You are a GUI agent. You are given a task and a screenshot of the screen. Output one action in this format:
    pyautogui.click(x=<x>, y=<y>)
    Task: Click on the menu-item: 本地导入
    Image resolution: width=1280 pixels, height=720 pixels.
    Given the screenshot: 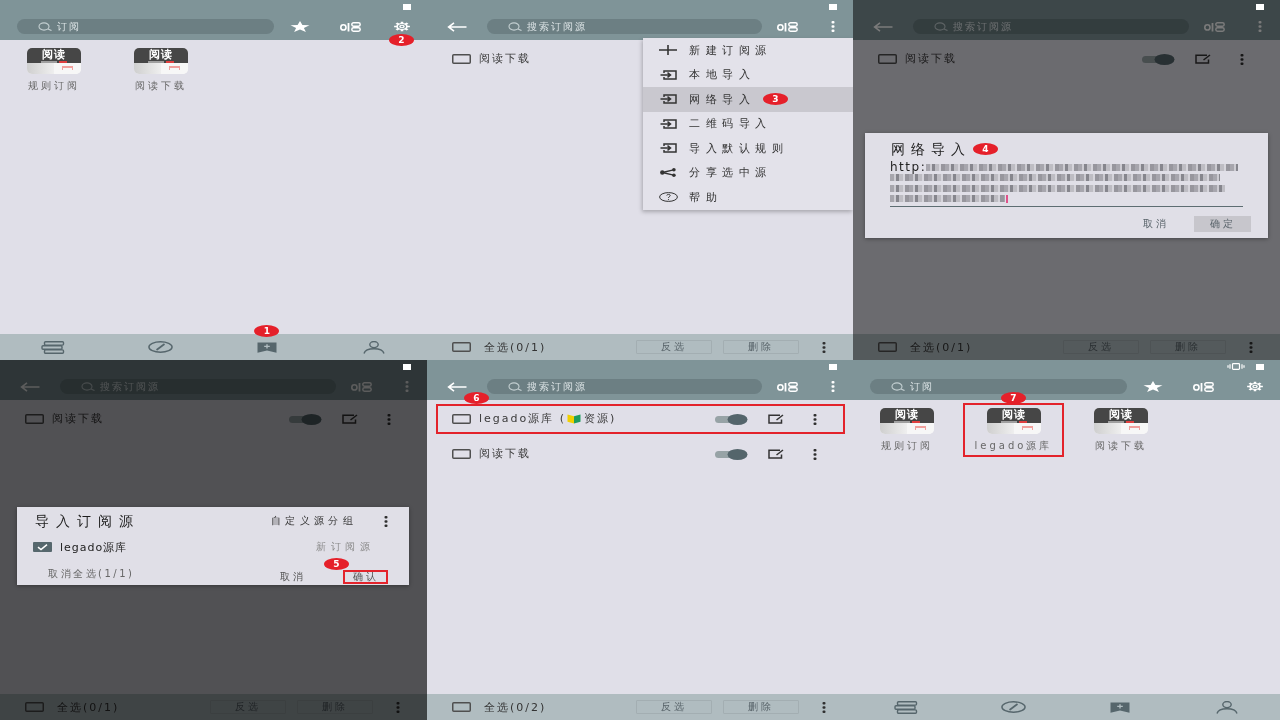 What is the action you would take?
    pyautogui.click(x=748, y=74)
    